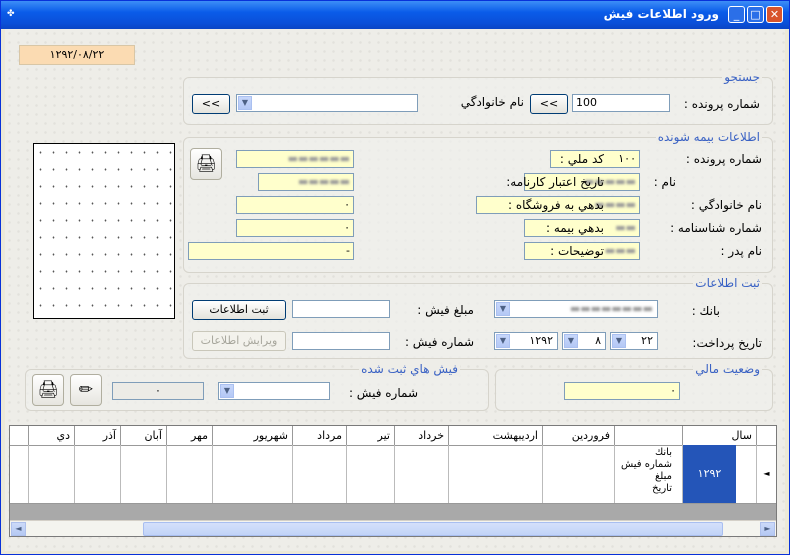 Image resolution: width=790 pixels, height=555 pixels. I want to click on table-row: ◄ ١٢٩٢ بانك شماره فيش مبلغ تاريخ, so click(393, 474).